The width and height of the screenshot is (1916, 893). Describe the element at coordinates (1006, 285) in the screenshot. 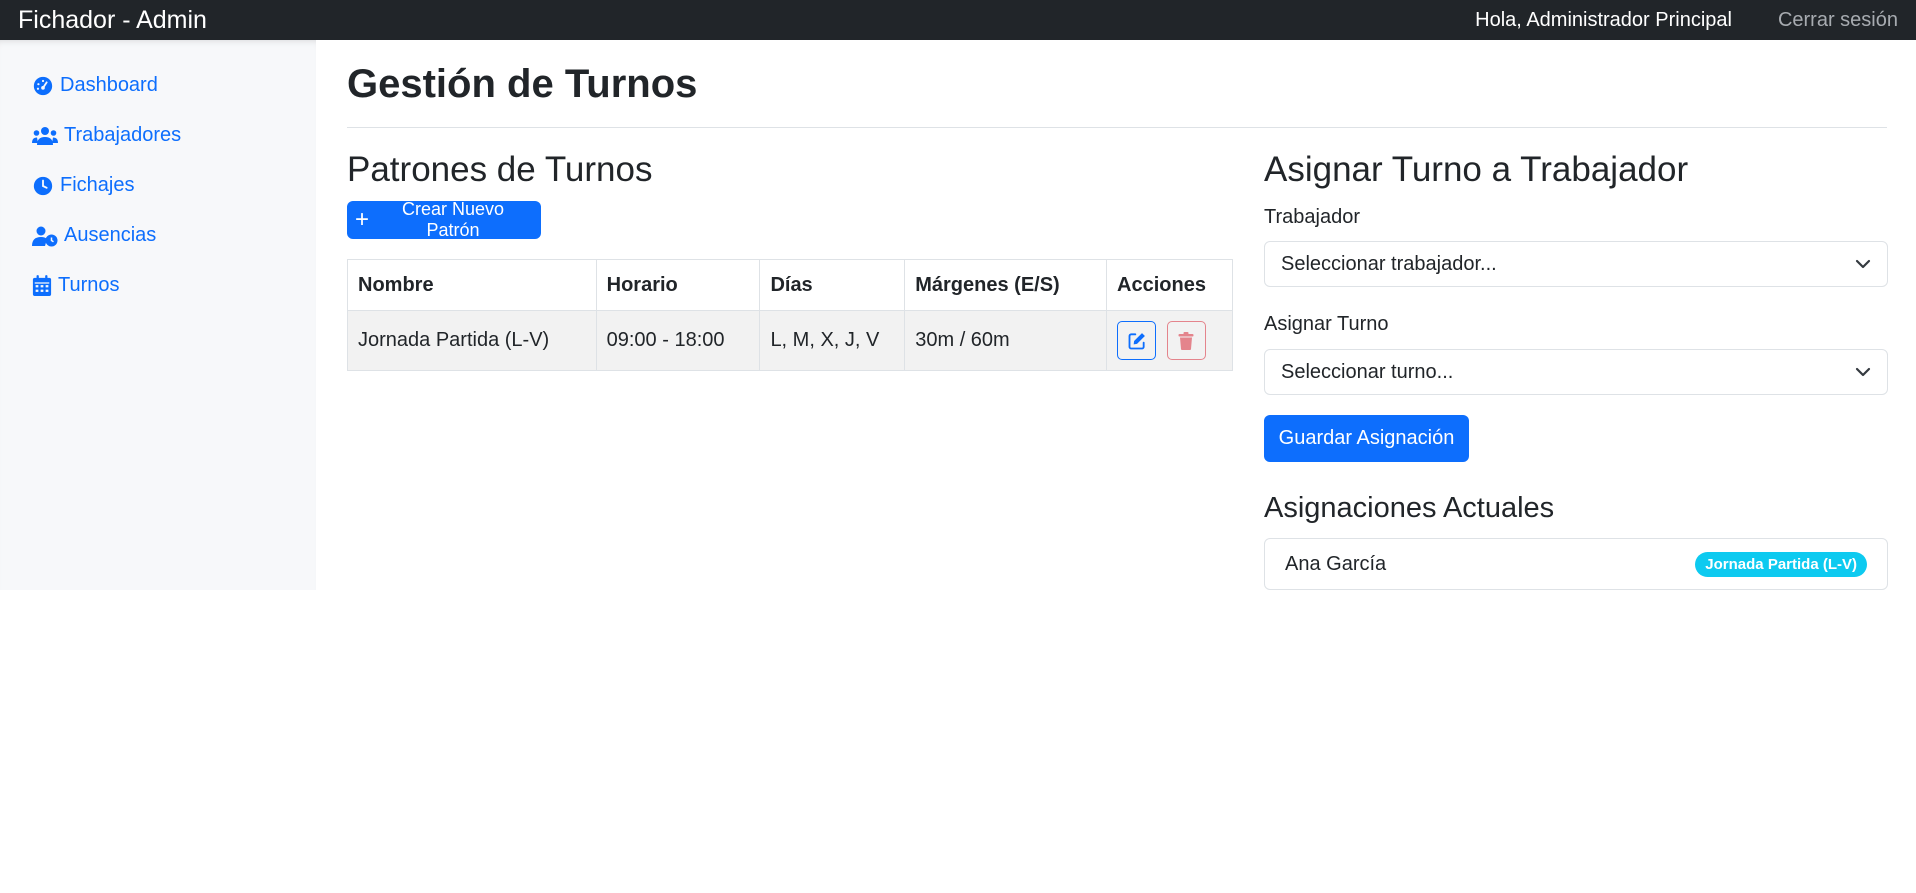

I see `col-header-margenes: Márgenes (E/S)` at that location.